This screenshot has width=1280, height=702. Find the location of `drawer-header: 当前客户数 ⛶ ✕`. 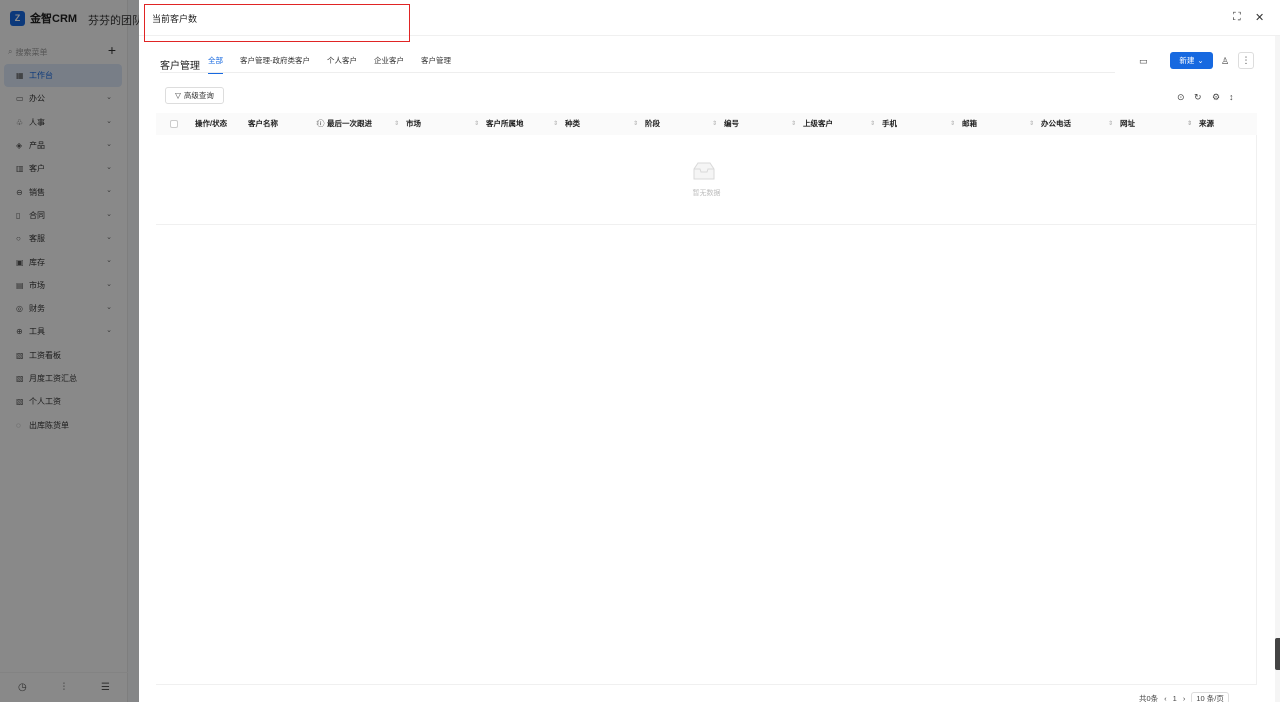

drawer-header: 当前客户数 ⛶ ✕ is located at coordinates (709, 21).